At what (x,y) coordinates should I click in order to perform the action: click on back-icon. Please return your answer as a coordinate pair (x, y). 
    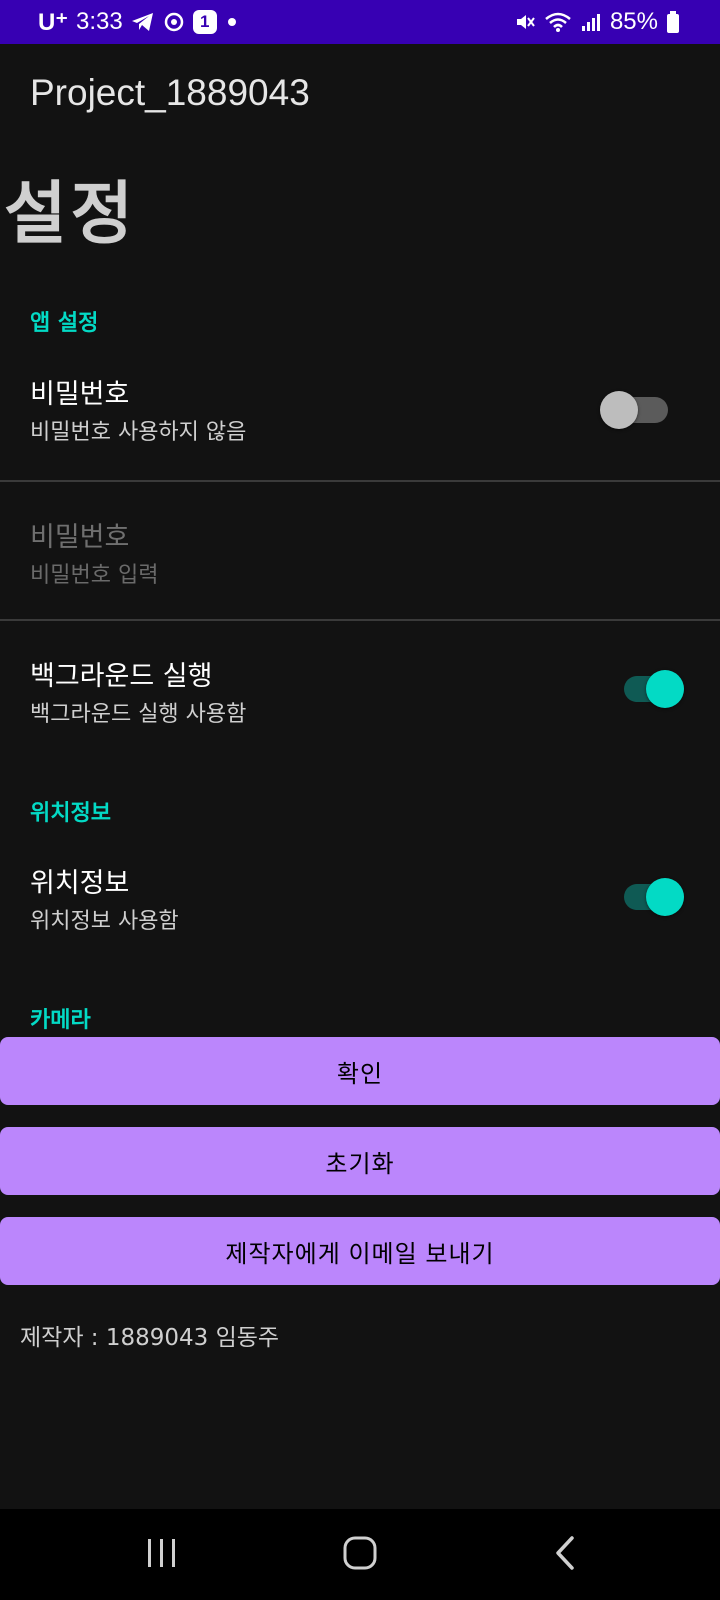
    Looking at the image, I should click on (565, 1555).